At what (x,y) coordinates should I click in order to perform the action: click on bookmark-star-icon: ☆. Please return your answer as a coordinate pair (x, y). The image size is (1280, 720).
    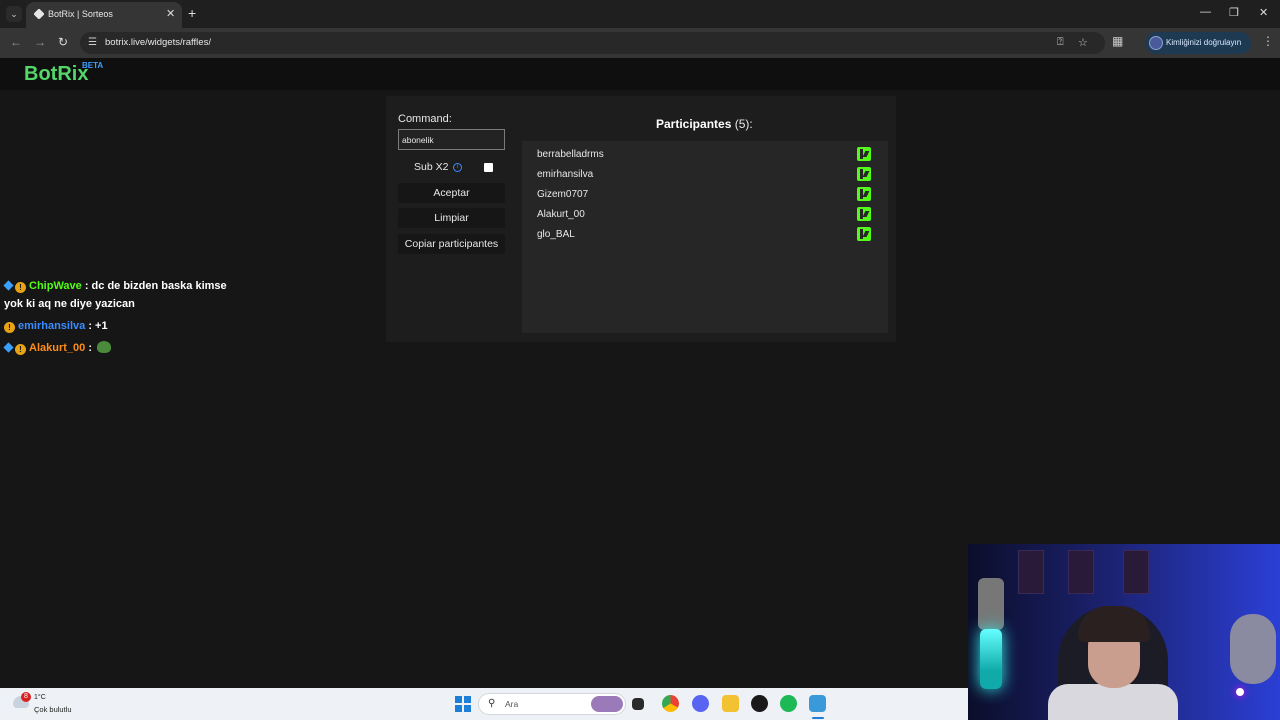
    Looking at the image, I should click on (1083, 42).